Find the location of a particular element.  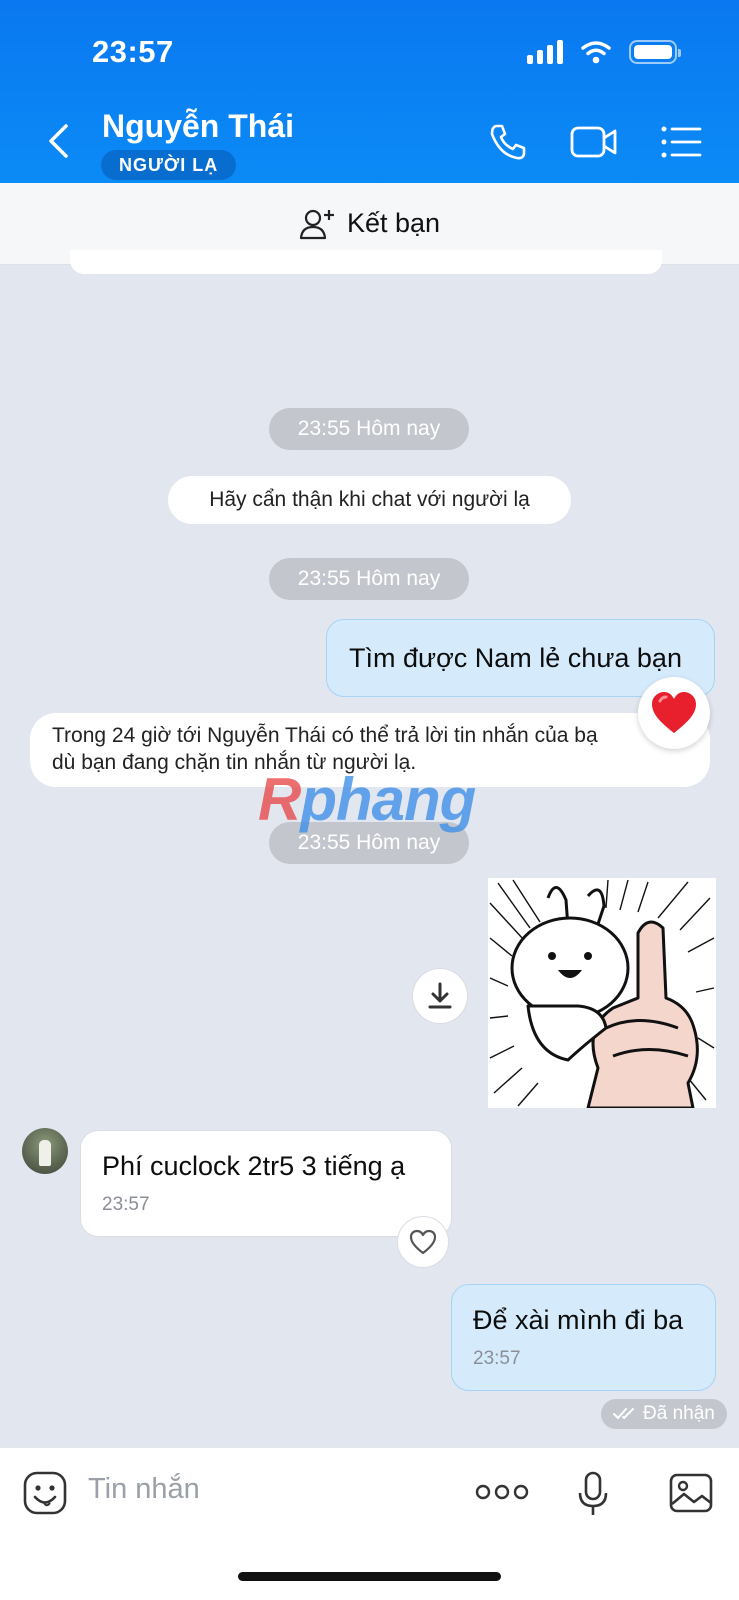

chat-header: 23:57 Nguyễn Thái NGƯỜI LẠ is located at coordinates (369, 91).